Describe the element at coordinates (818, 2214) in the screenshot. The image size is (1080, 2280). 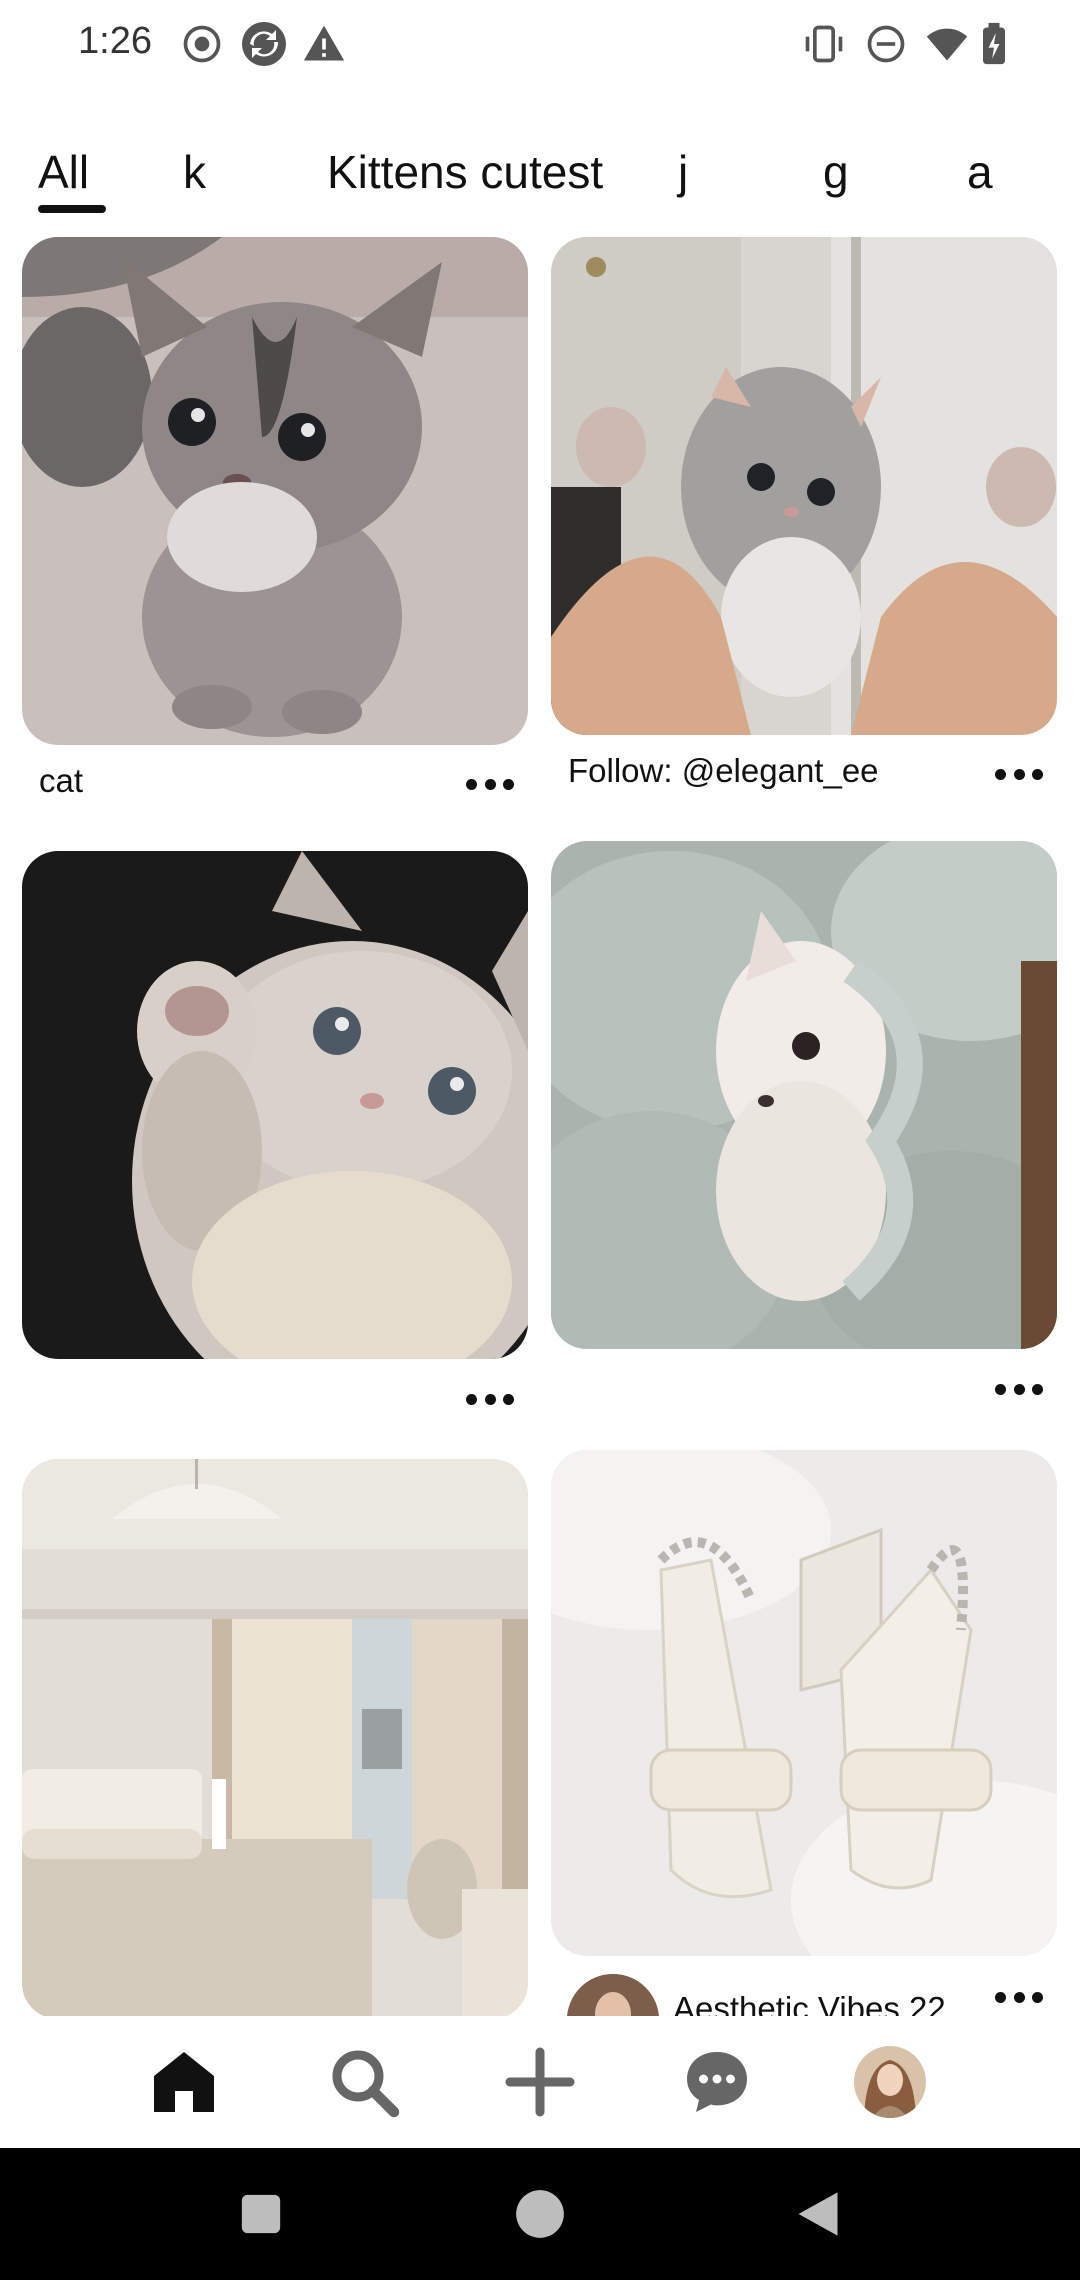
I see `back-button` at that location.